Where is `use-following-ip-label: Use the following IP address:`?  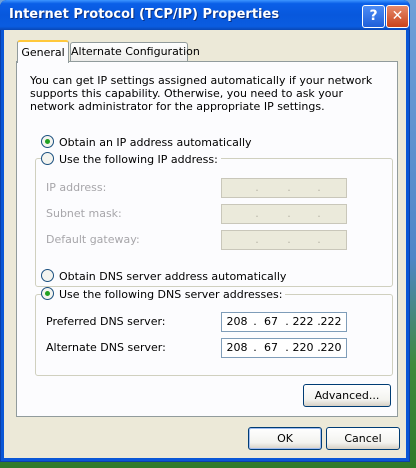 use-following-ip-label: Use the following IP address: is located at coordinates (138, 159).